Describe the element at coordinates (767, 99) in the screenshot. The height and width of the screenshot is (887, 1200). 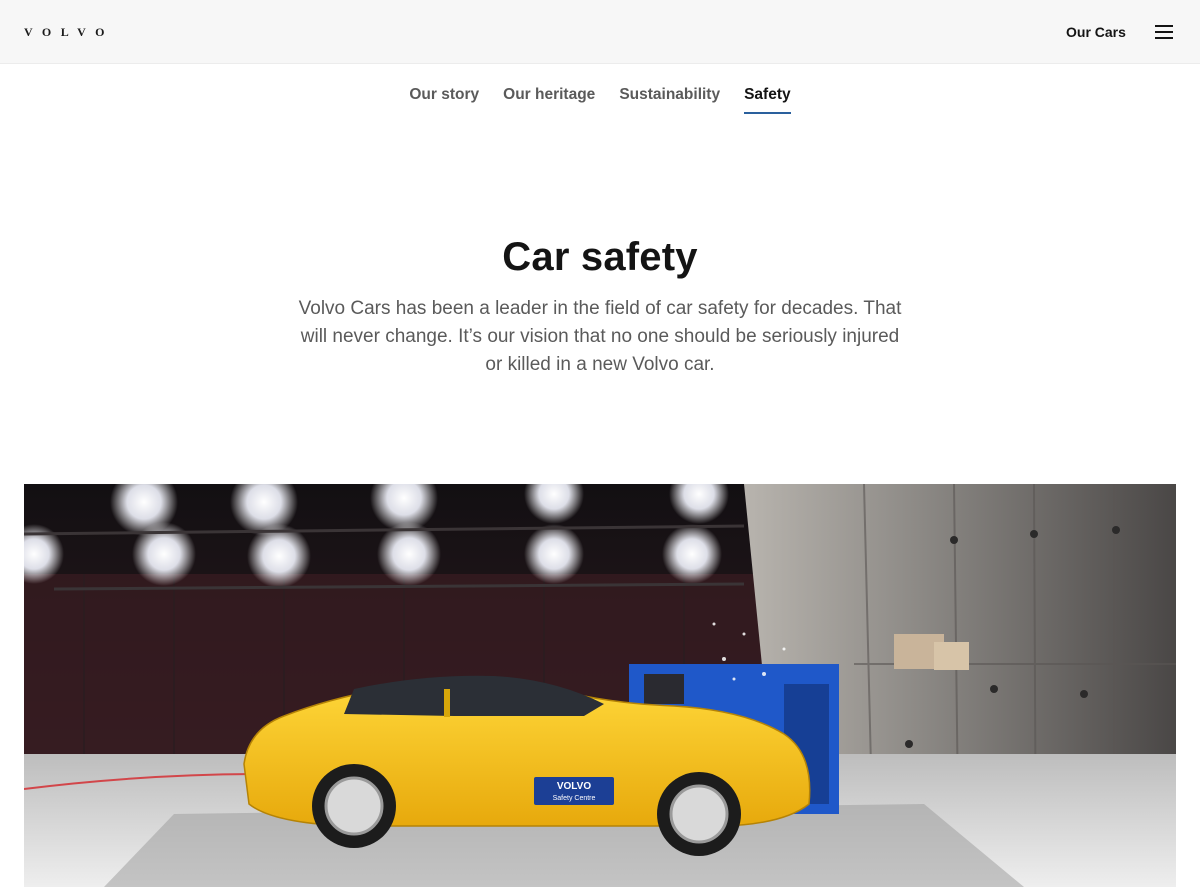
I see `subnav-safety: Safety` at that location.